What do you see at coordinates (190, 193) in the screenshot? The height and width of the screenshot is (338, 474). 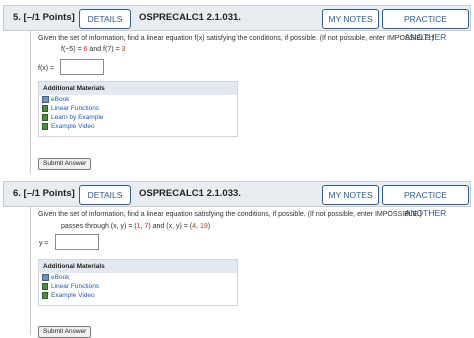 I see `question-code: OSPRECALC1 2.1.033.` at bounding box center [190, 193].